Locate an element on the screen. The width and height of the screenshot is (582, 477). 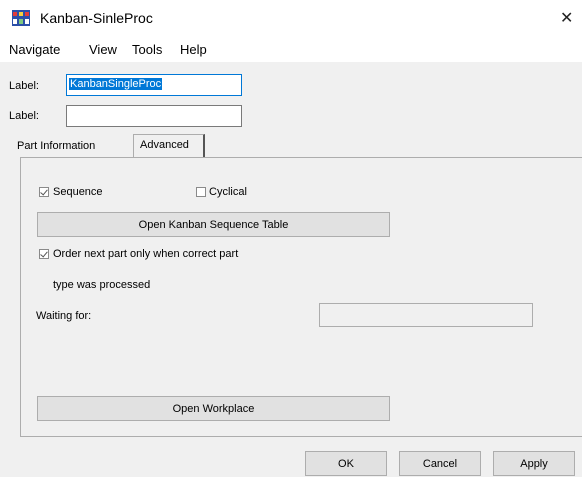
cancel-button: Cancel is located at coordinates (440, 463).